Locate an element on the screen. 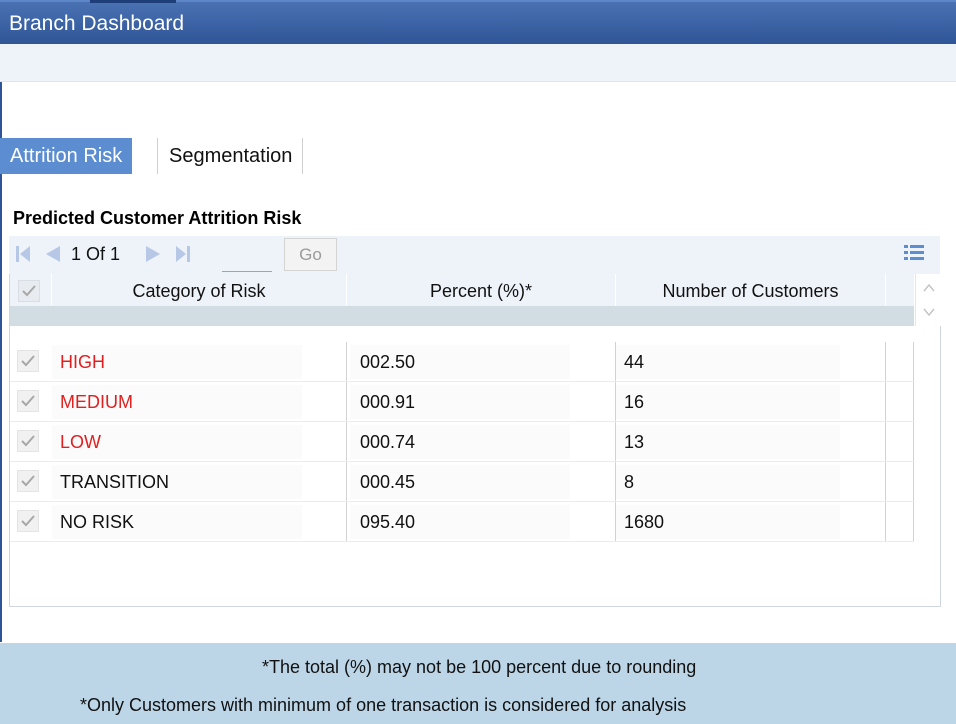 The image size is (956, 724). grid-pager: 1 Of 1 Go is located at coordinates (474, 255).